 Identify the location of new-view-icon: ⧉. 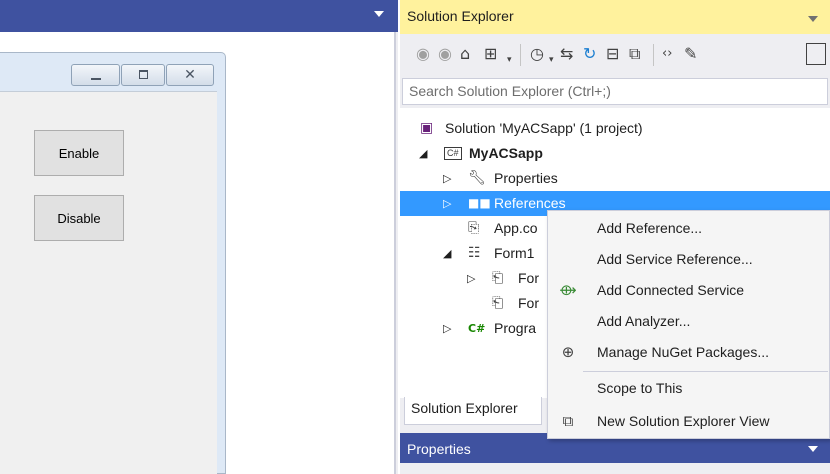
(568, 421).